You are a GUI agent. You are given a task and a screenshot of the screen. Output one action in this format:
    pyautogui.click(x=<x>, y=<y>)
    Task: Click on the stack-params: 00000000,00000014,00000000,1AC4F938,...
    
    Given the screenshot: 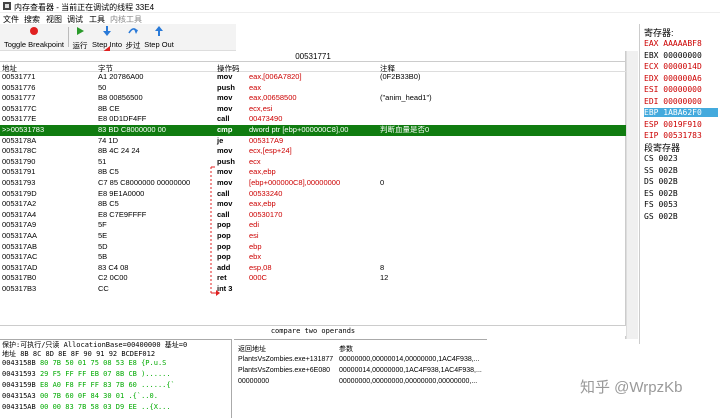 What is the action you would take?
    pyautogui.click(x=409, y=359)
    